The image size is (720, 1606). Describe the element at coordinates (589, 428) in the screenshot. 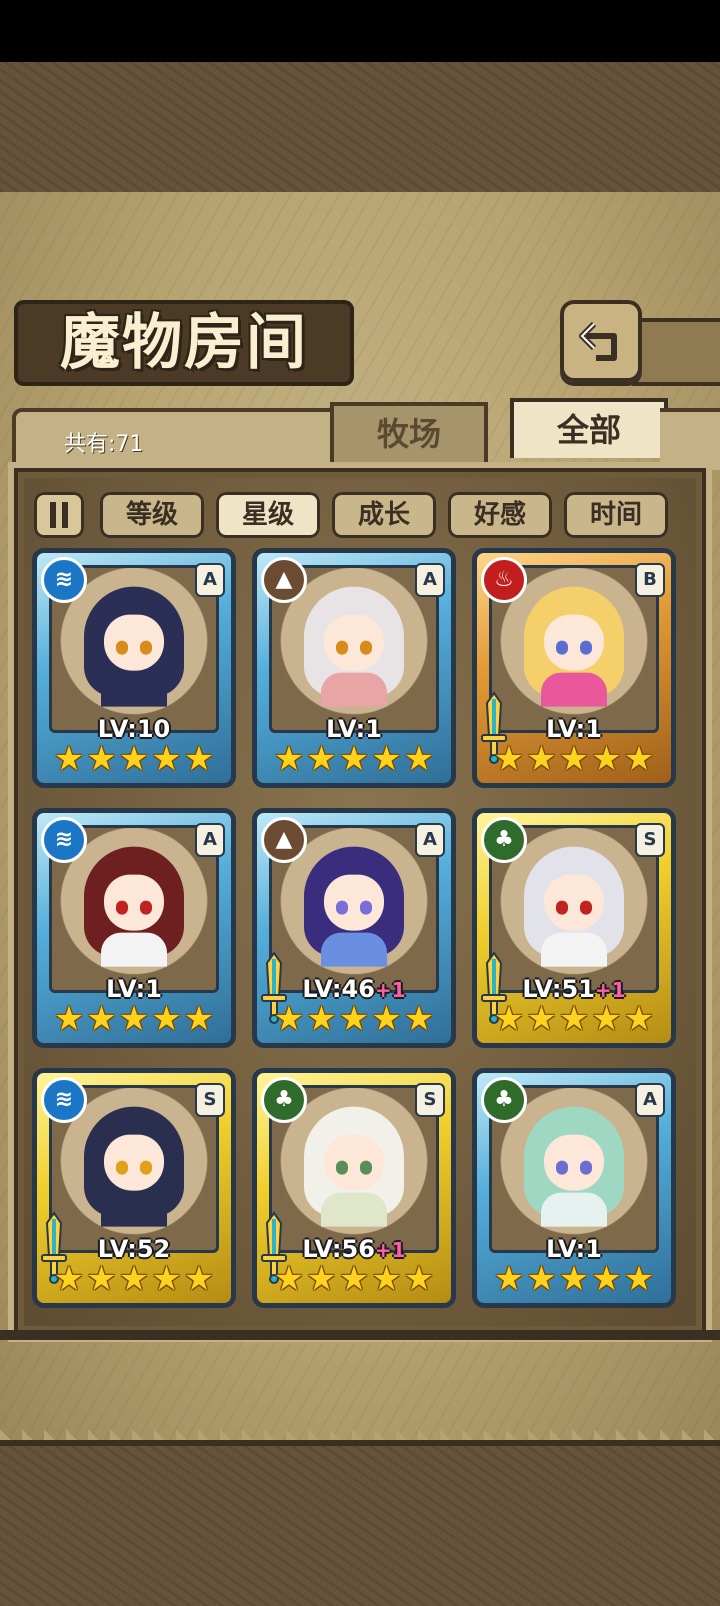

I see `tab-all: 全部` at that location.